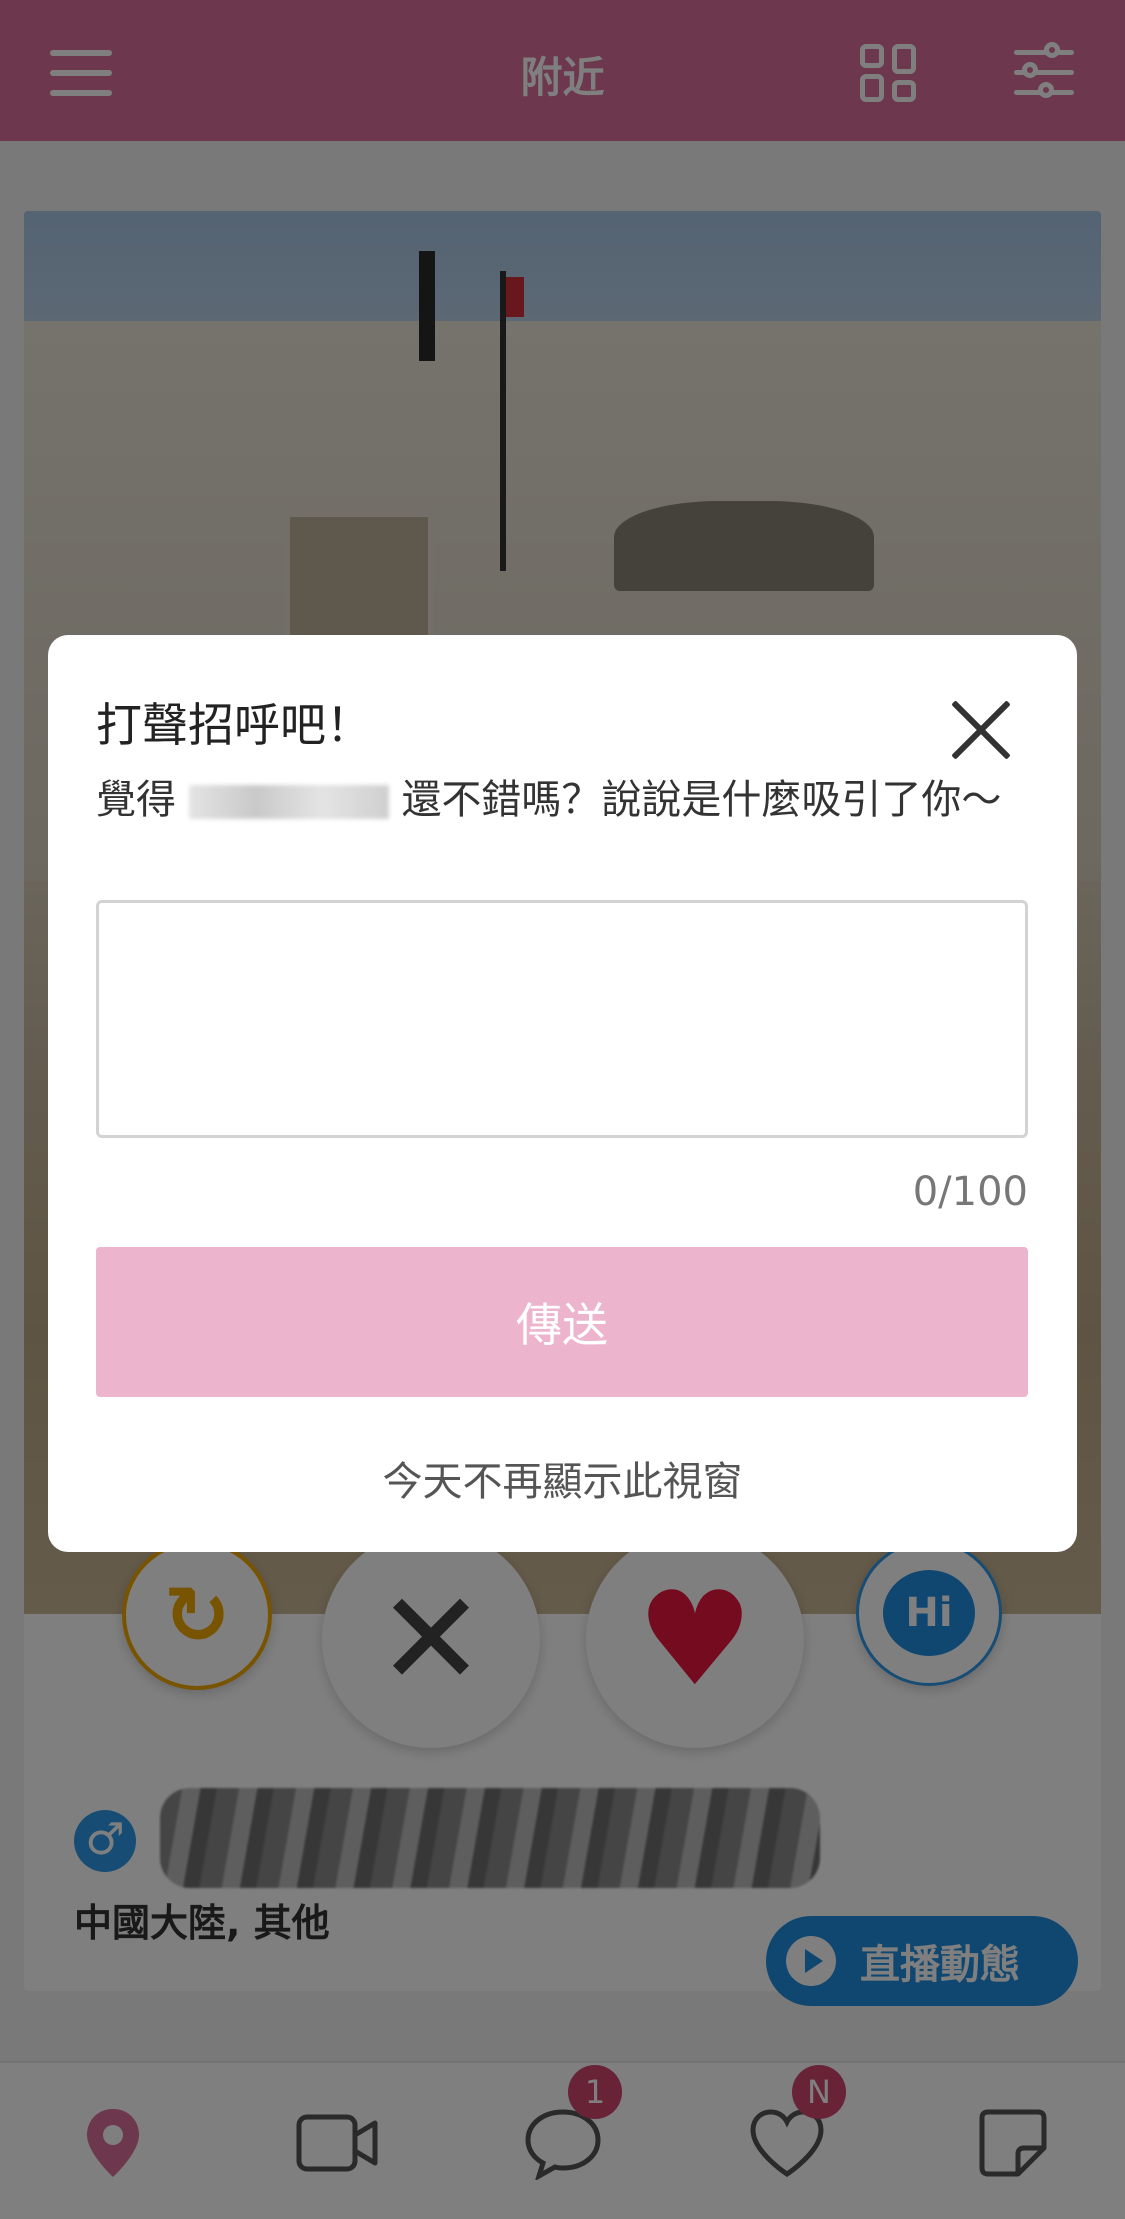 The width and height of the screenshot is (1125, 2219). Describe the element at coordinates (562, 1019) in the screenshot. I see `message-input` at that location.